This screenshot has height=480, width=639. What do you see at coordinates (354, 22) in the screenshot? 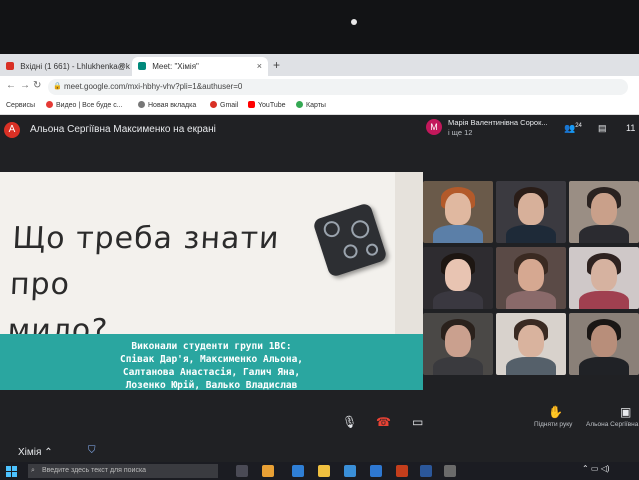
I see `webcam-light` at bounding box center [354, 22].